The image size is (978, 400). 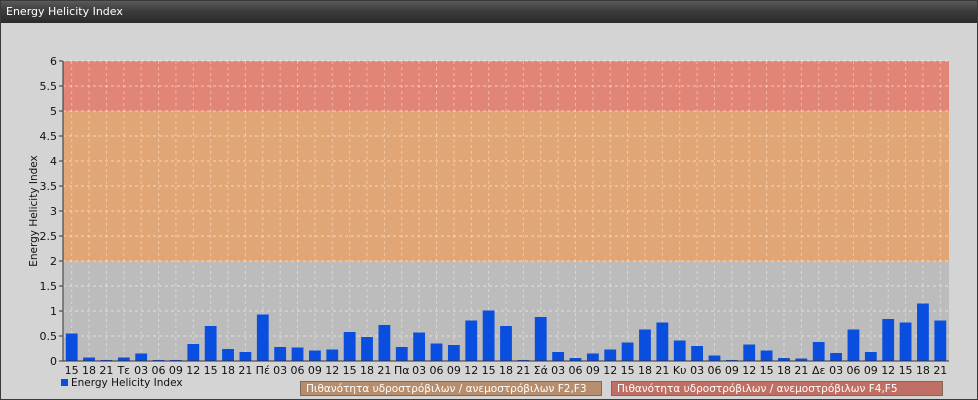 What do you see at coordinates (53, 211) in the screenshot?
I see `y-tick-label: 3` at bounding box center [53, 211].